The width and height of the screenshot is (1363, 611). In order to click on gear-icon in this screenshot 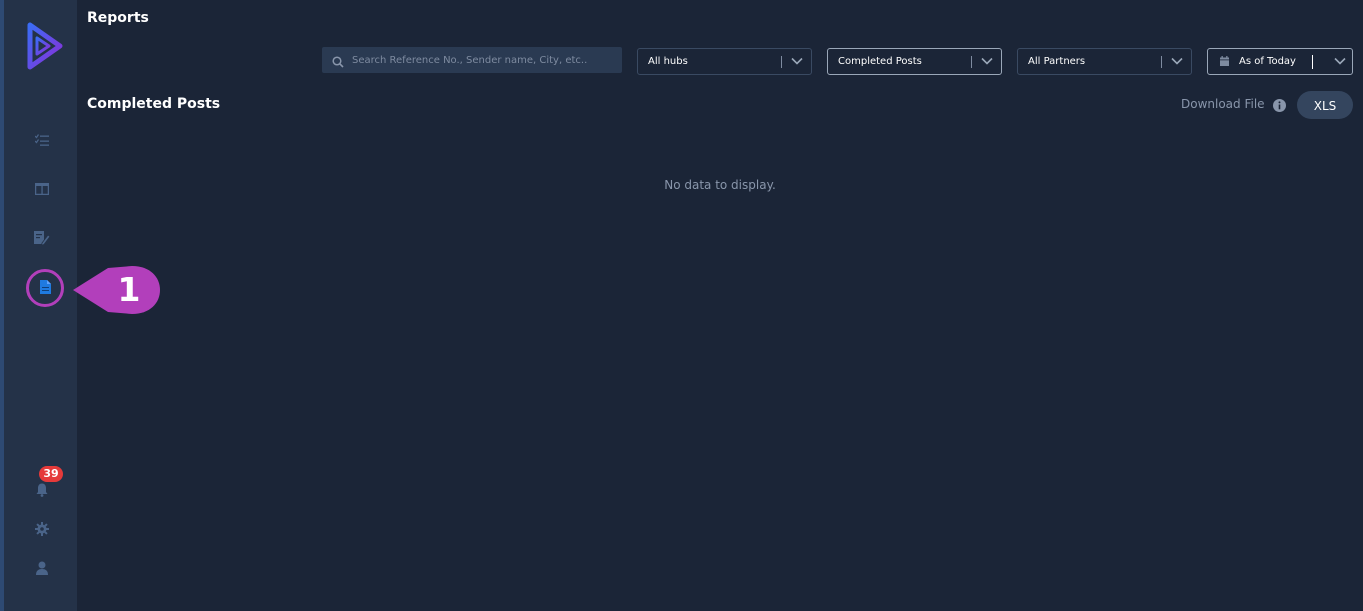, I will do `click(42, 529)`.